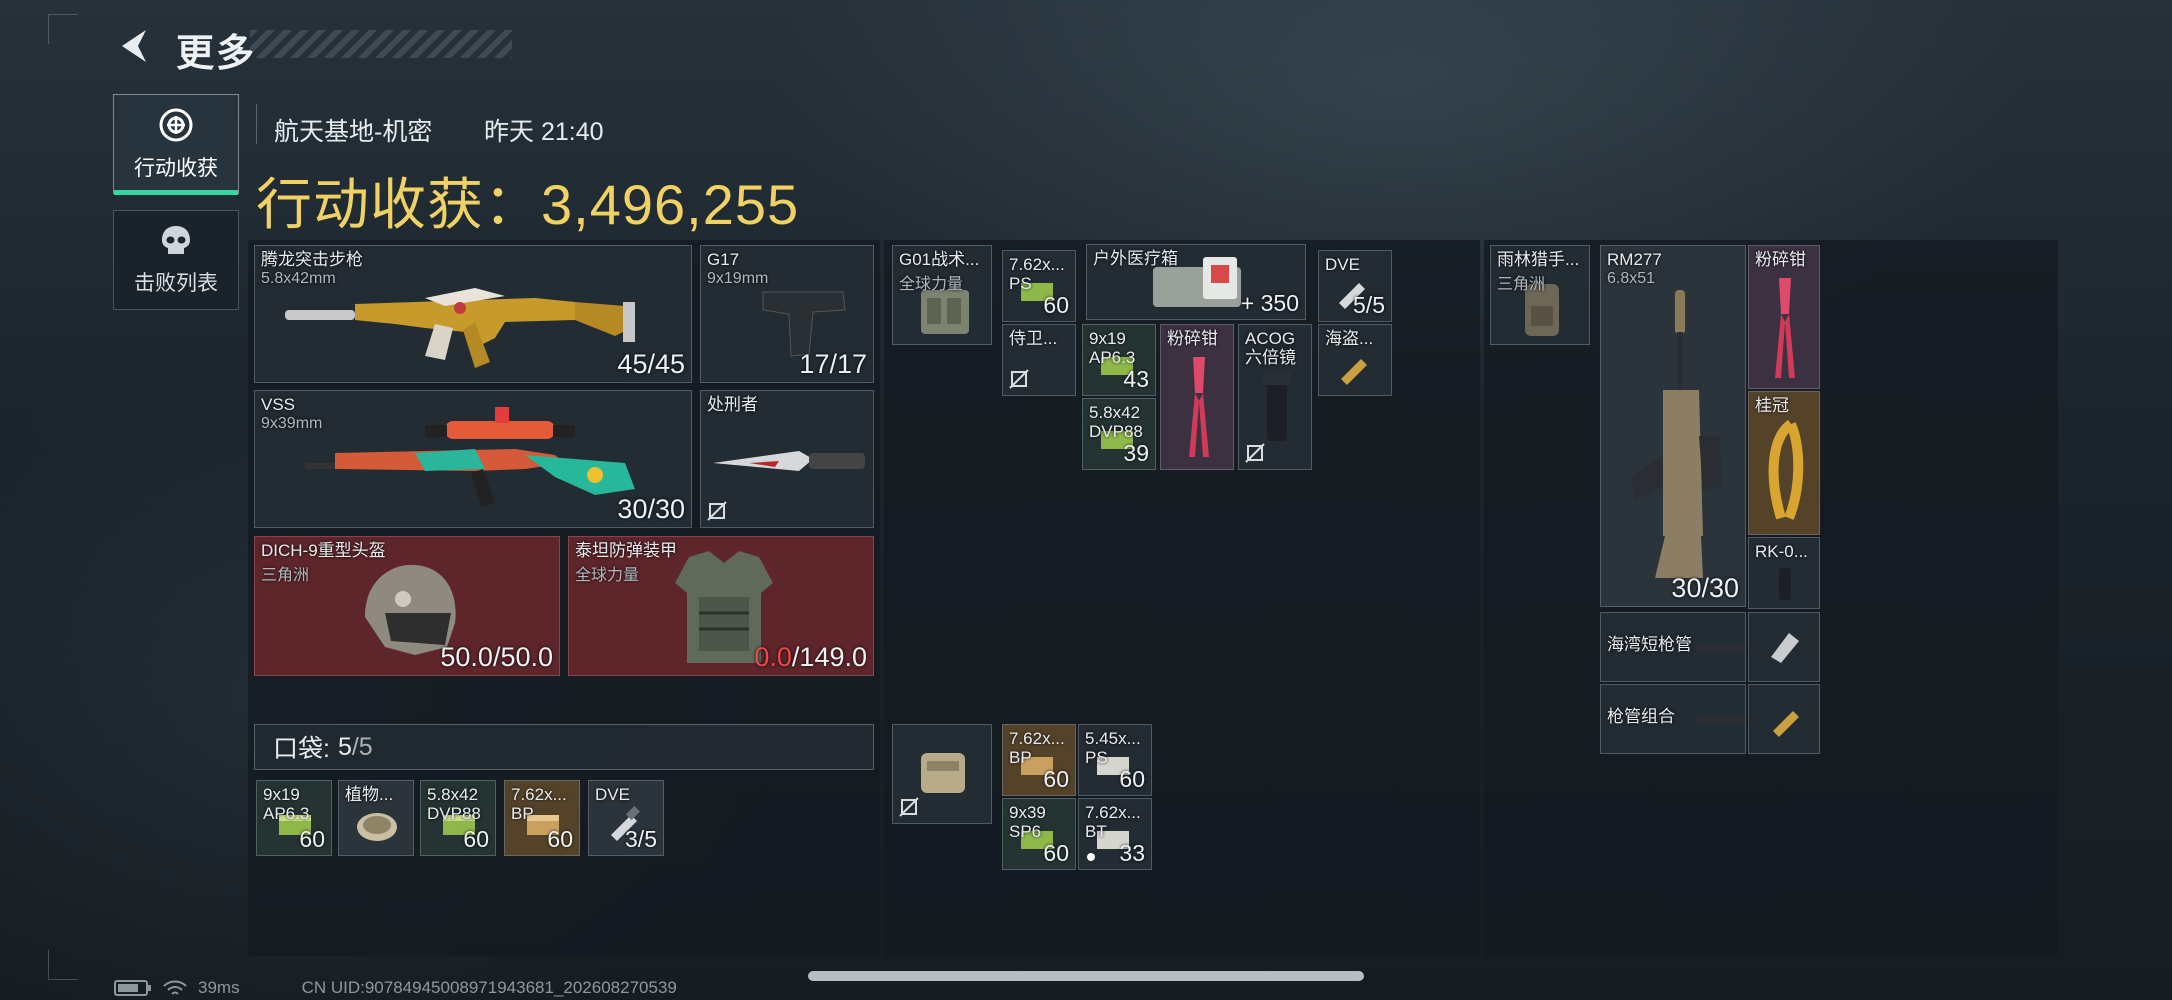  Describe the element at coordinates (294, 818) in the screenshot. I see `pocket-item: 9x19 AP6.3 60` at that location.